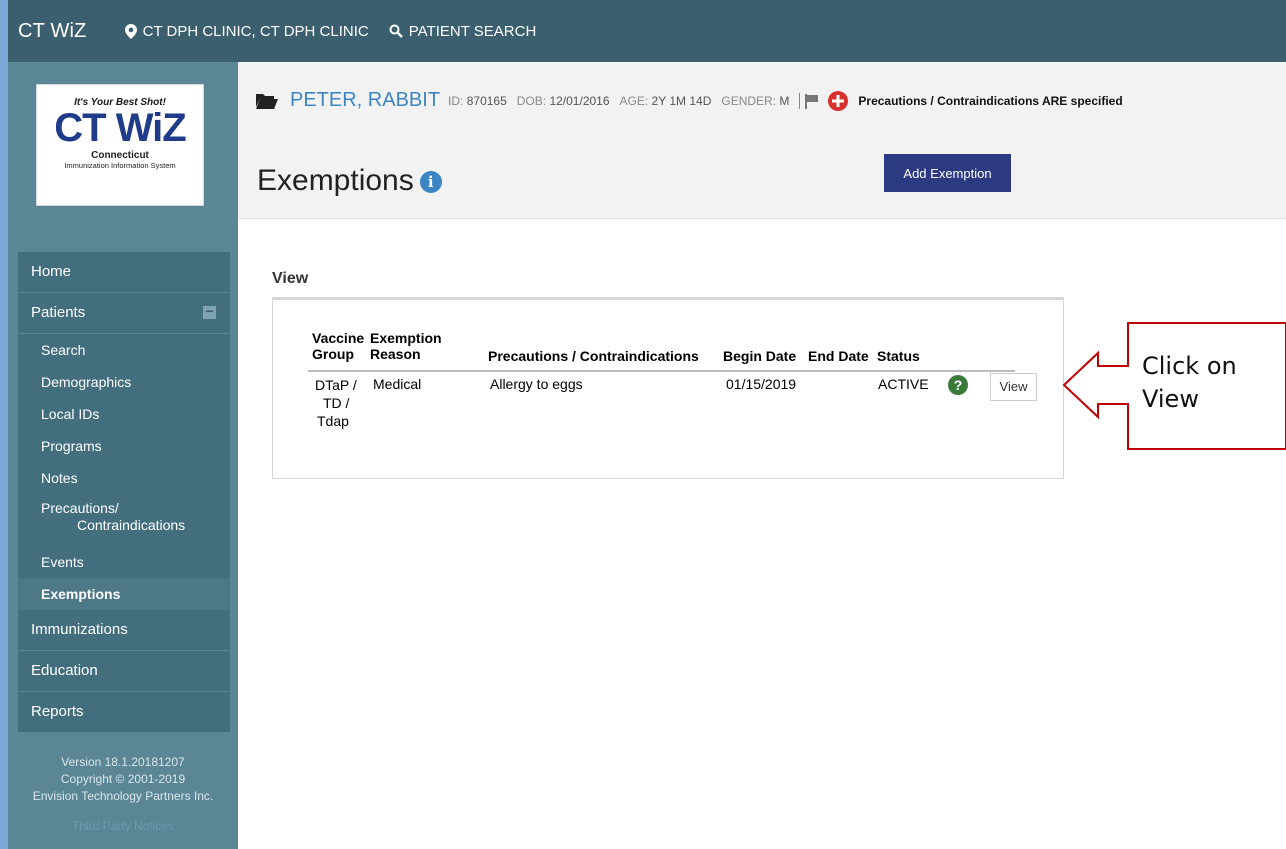 The width and height of the screenshot is (1286, 849). What do you see at coordinates (120, 155) in the screenshot?
I see `logo-state: Connecticut` at bounding box center [120, 155].